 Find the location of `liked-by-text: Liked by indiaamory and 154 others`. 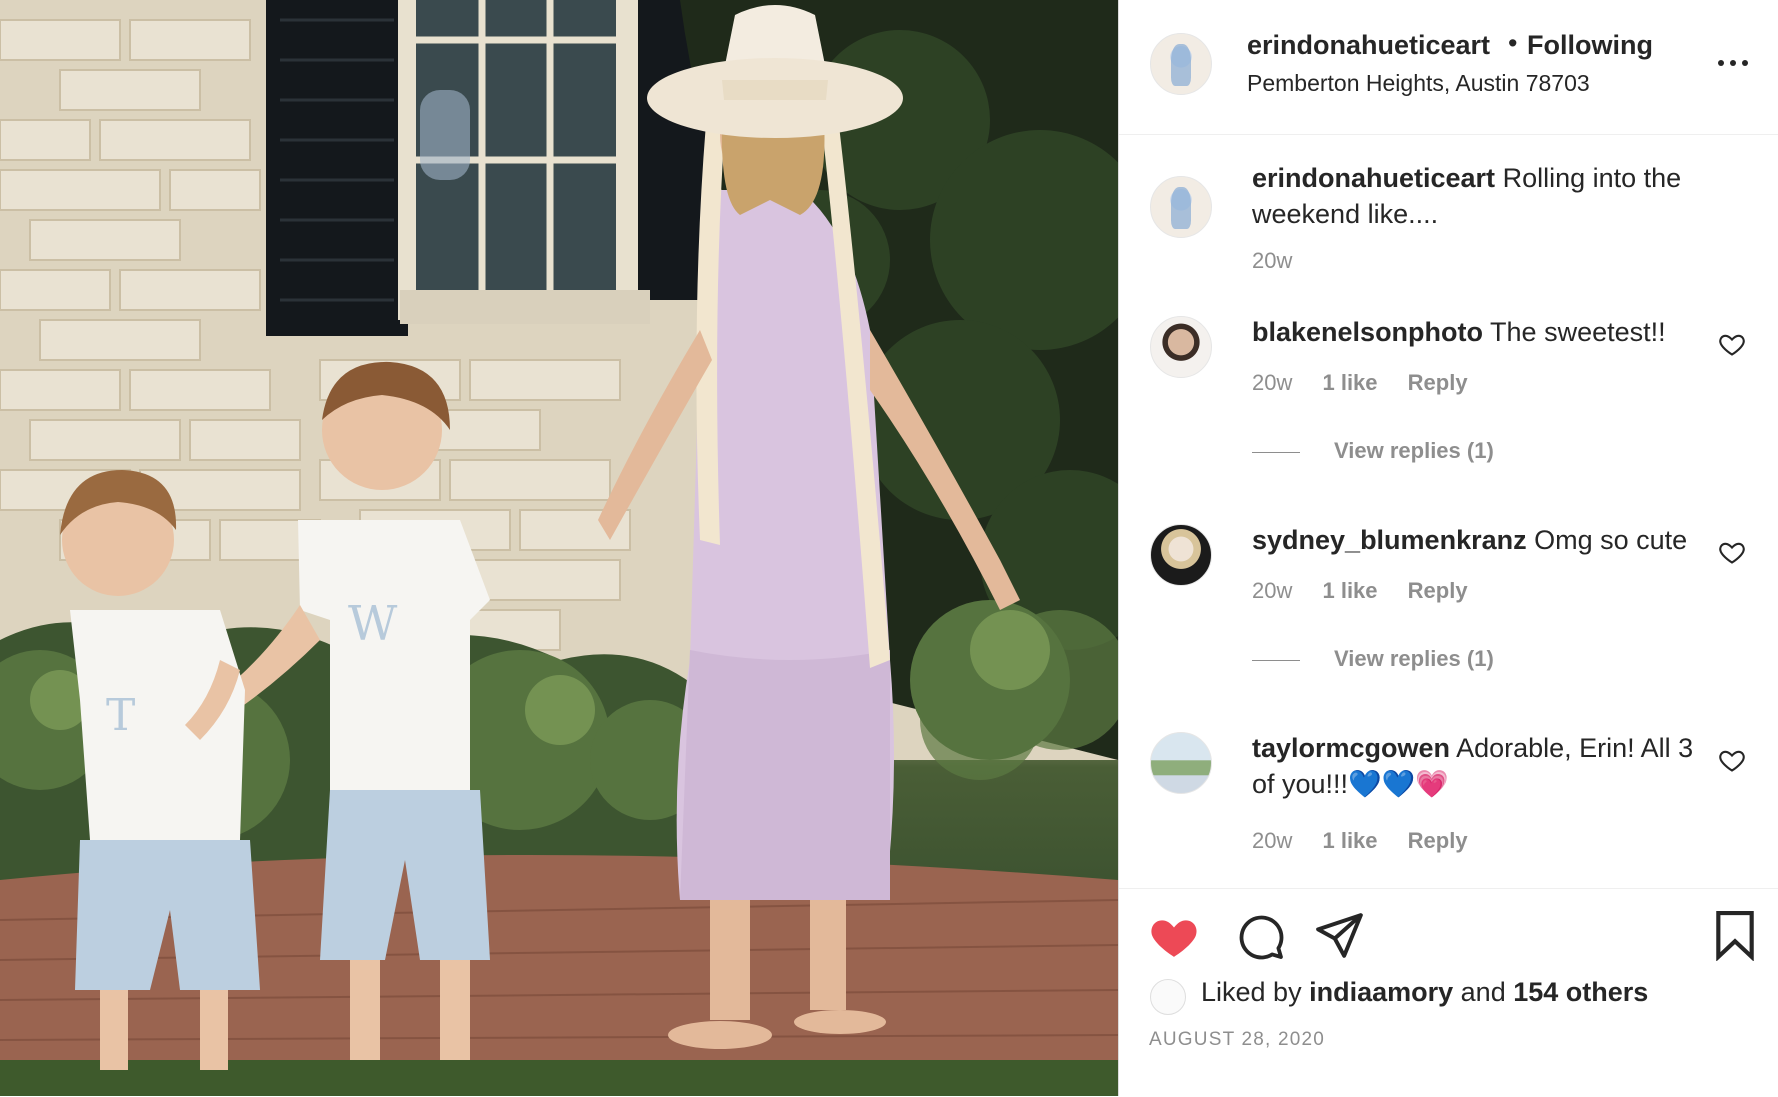

liked-by-text: Liked by indiaamory and 154 others is located at coordinates (1424, 992).